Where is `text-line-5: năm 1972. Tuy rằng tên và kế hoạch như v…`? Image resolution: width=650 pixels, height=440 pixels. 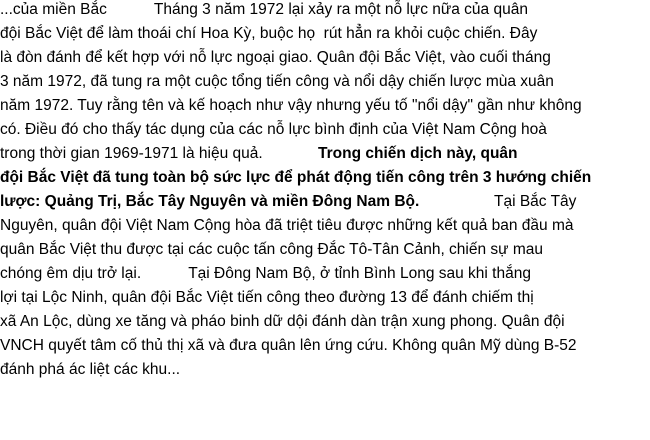
text-line-5: năm 1972. Tuy rằng tên và kế hoạch như v… is located at coordinates (291, 105).